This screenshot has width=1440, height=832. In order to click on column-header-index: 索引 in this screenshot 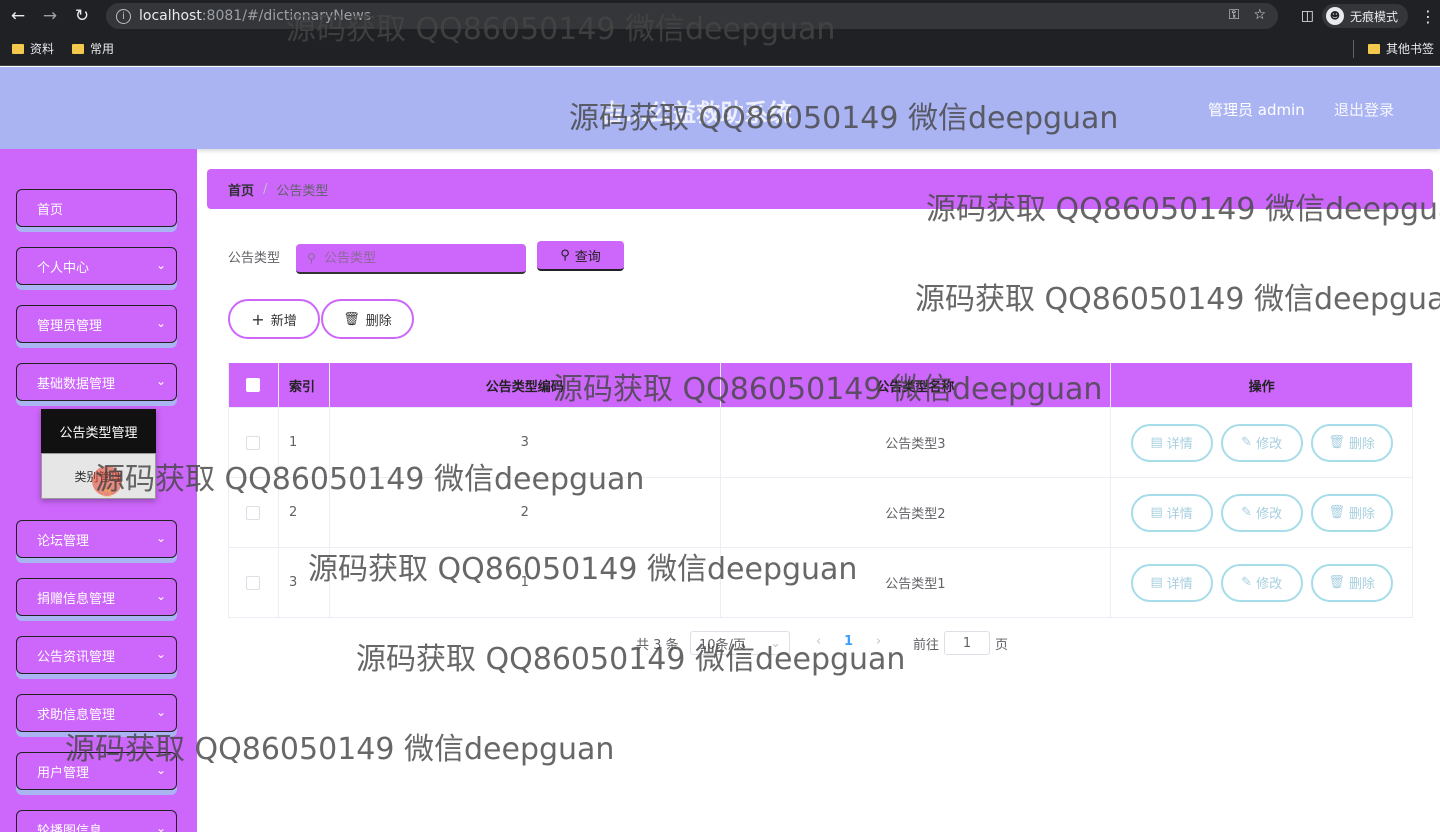, I will do `click(304, 385)`.